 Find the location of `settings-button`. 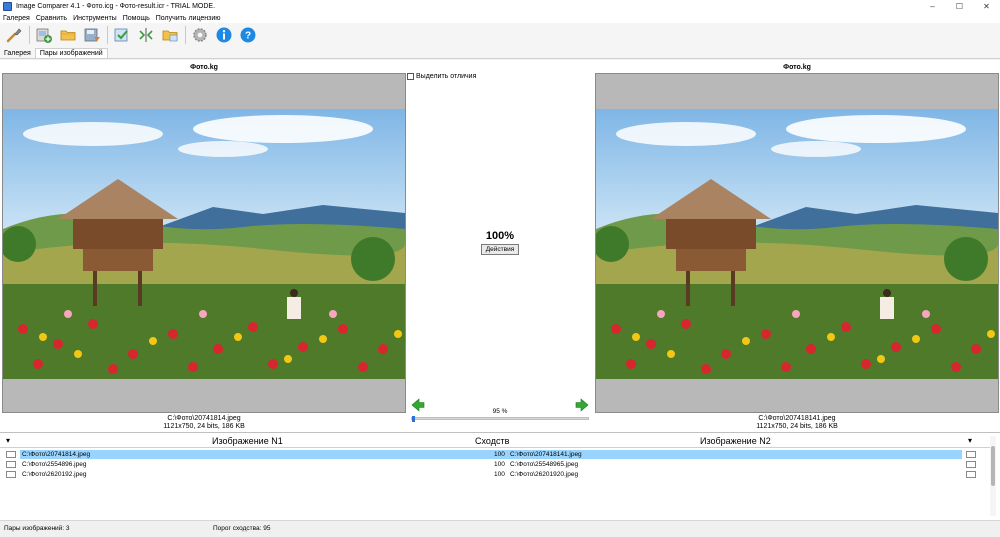

settings-button is located at coordinates (200, 35).